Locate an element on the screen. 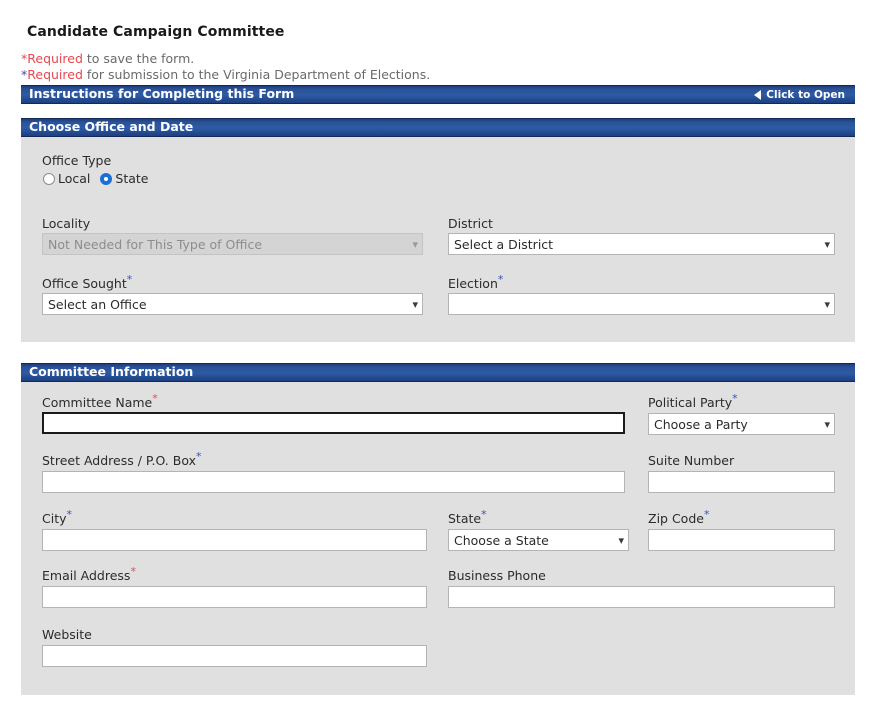 The image size is (876, 706). instructions-toggle: Click to Open is located at coordinates (801, 95).